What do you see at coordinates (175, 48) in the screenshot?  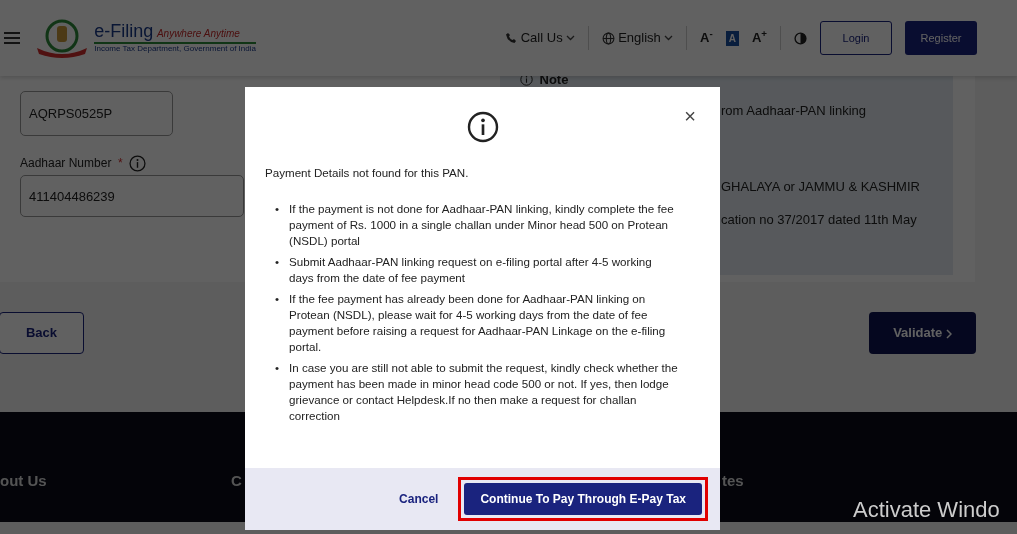 I see `logo-subtitle: Income Tax Department, Government of India` at bounding box center [175, 48].